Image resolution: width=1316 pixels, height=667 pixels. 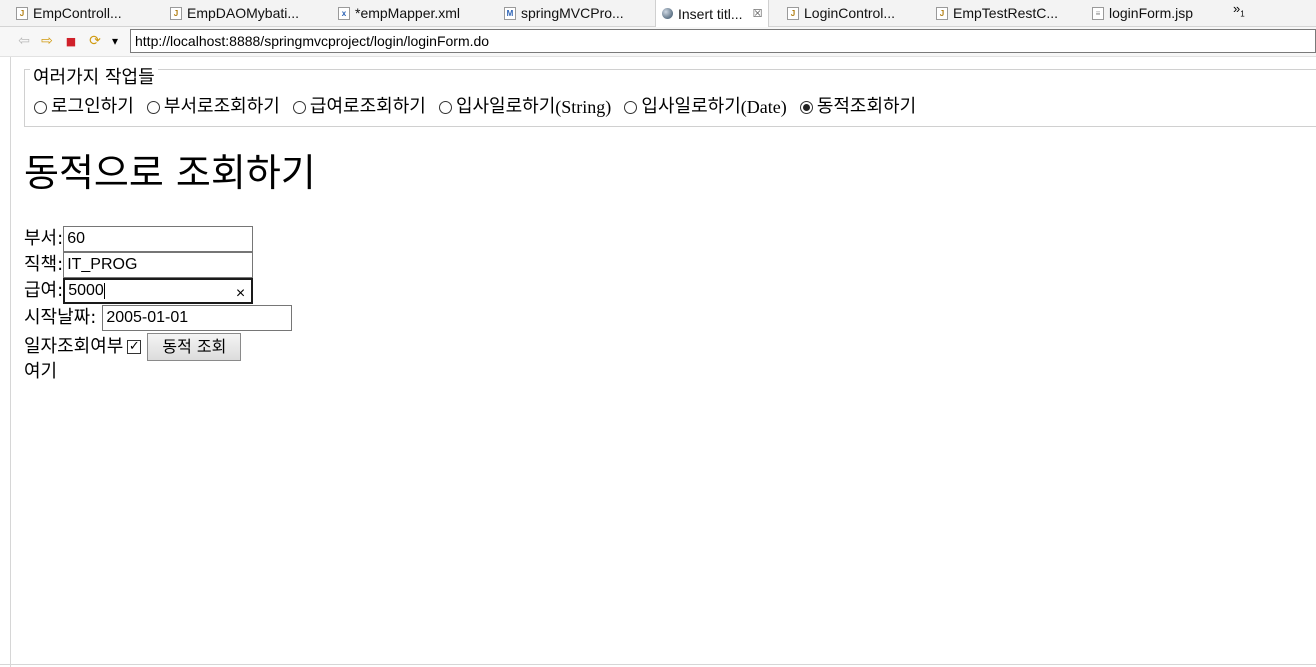 I want to click on tab-insert-title: Insert titl... ☒, so click(x=712, y=13).